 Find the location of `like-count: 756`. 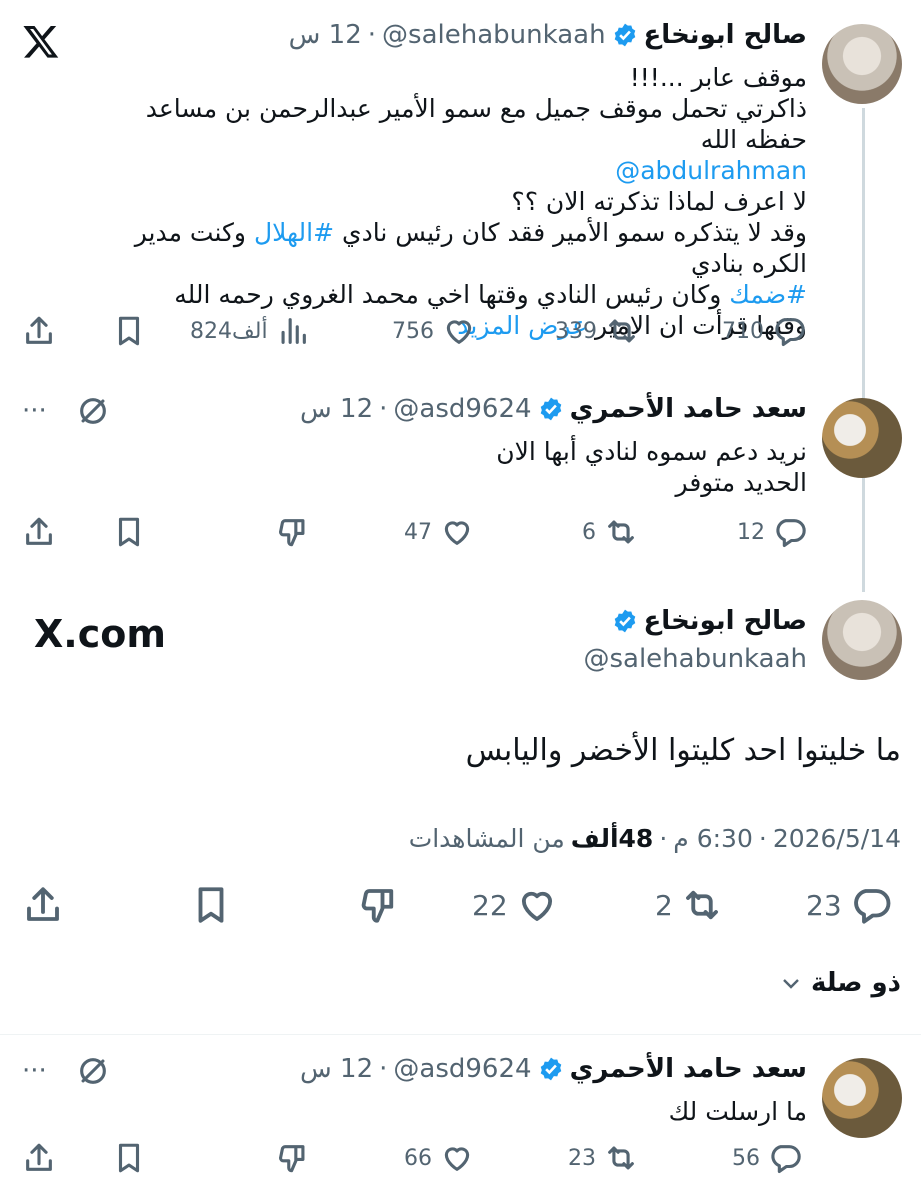

like-count: 756 is located at coordinates (413, 331).